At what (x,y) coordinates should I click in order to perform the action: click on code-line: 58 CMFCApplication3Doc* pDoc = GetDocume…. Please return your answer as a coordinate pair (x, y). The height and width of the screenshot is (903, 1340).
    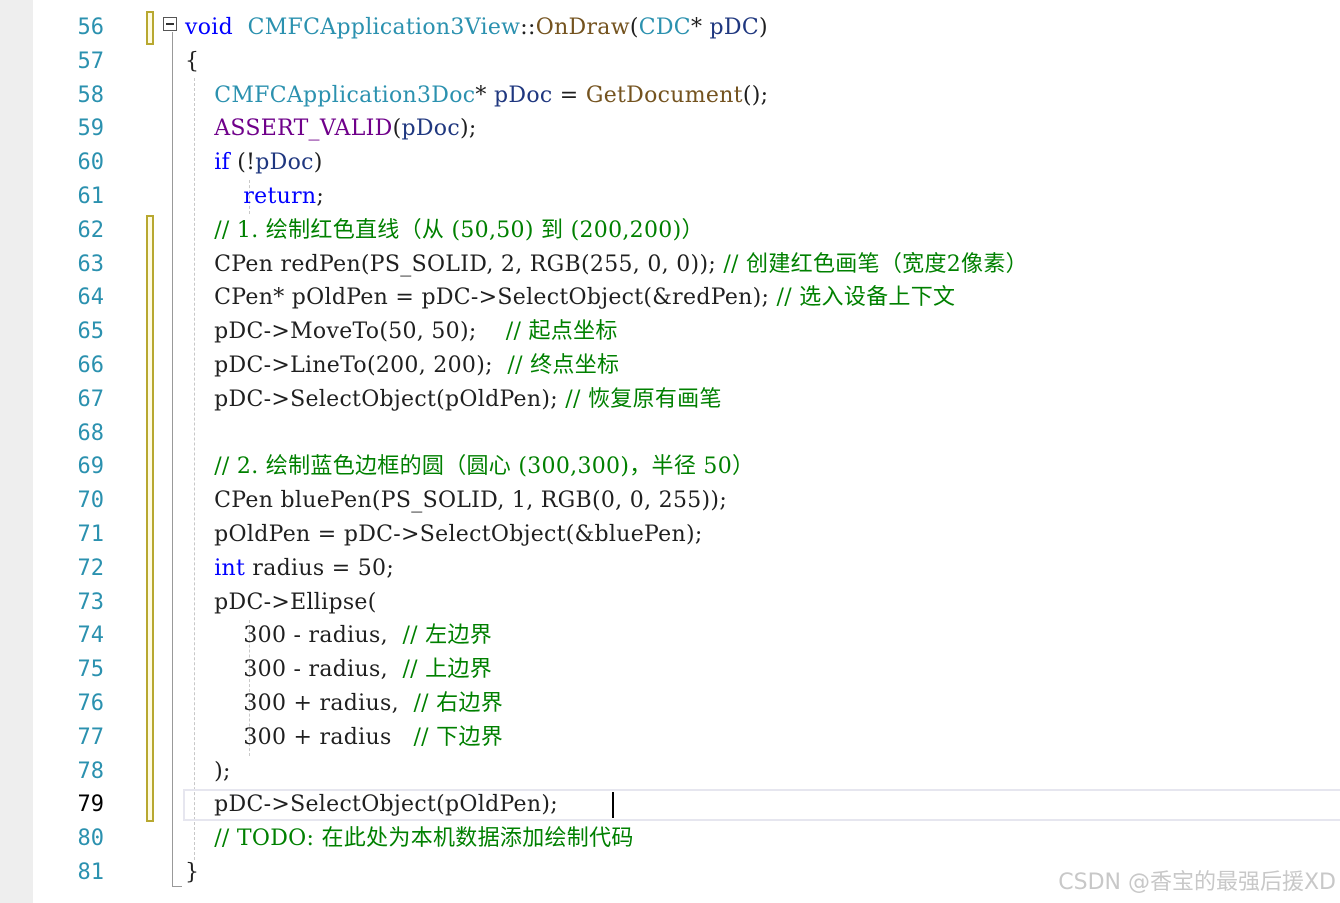
    Looking at the image, I should click on (670, 96).